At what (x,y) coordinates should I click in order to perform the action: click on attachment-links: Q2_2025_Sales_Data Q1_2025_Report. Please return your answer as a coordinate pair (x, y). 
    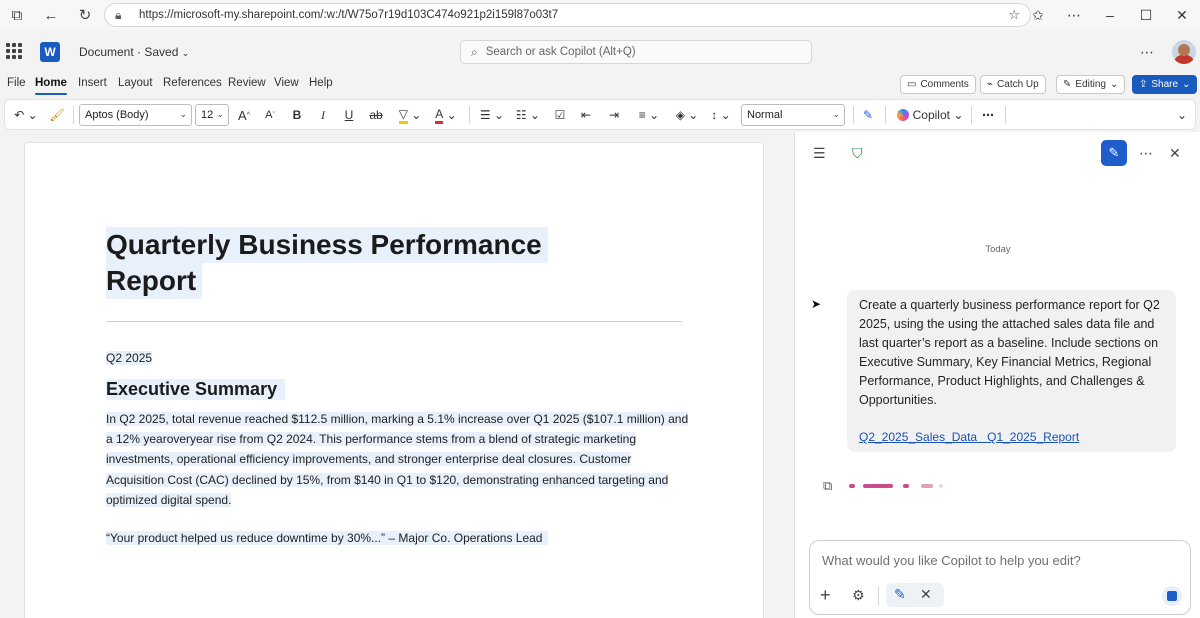
    Looking at the image, I should click on (969, 437).